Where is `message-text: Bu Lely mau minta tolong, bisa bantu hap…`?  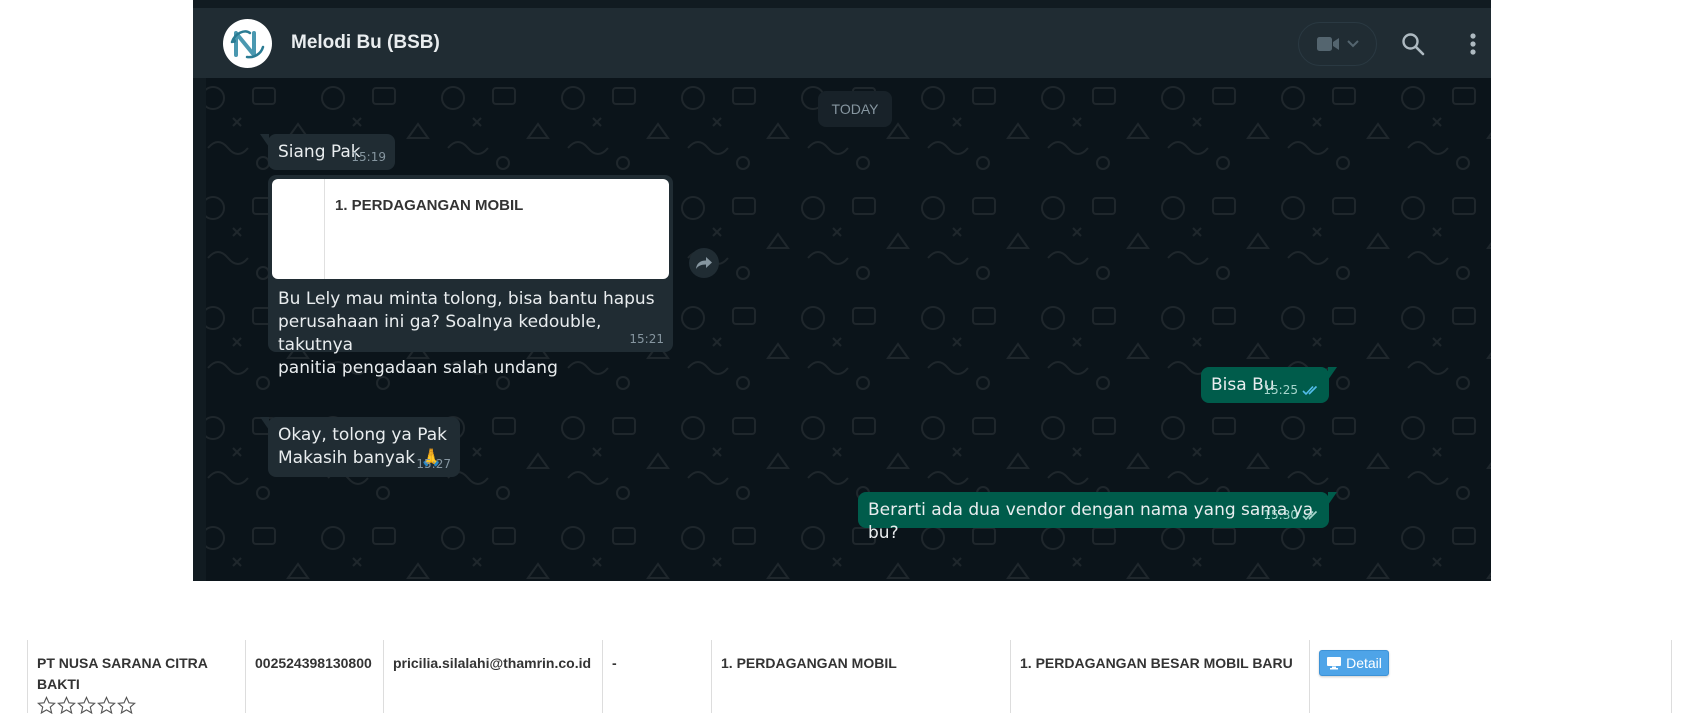 message-text: Bu Lely mau minta tolong, bisa bantu hap… is located at coordinates (475, 334).